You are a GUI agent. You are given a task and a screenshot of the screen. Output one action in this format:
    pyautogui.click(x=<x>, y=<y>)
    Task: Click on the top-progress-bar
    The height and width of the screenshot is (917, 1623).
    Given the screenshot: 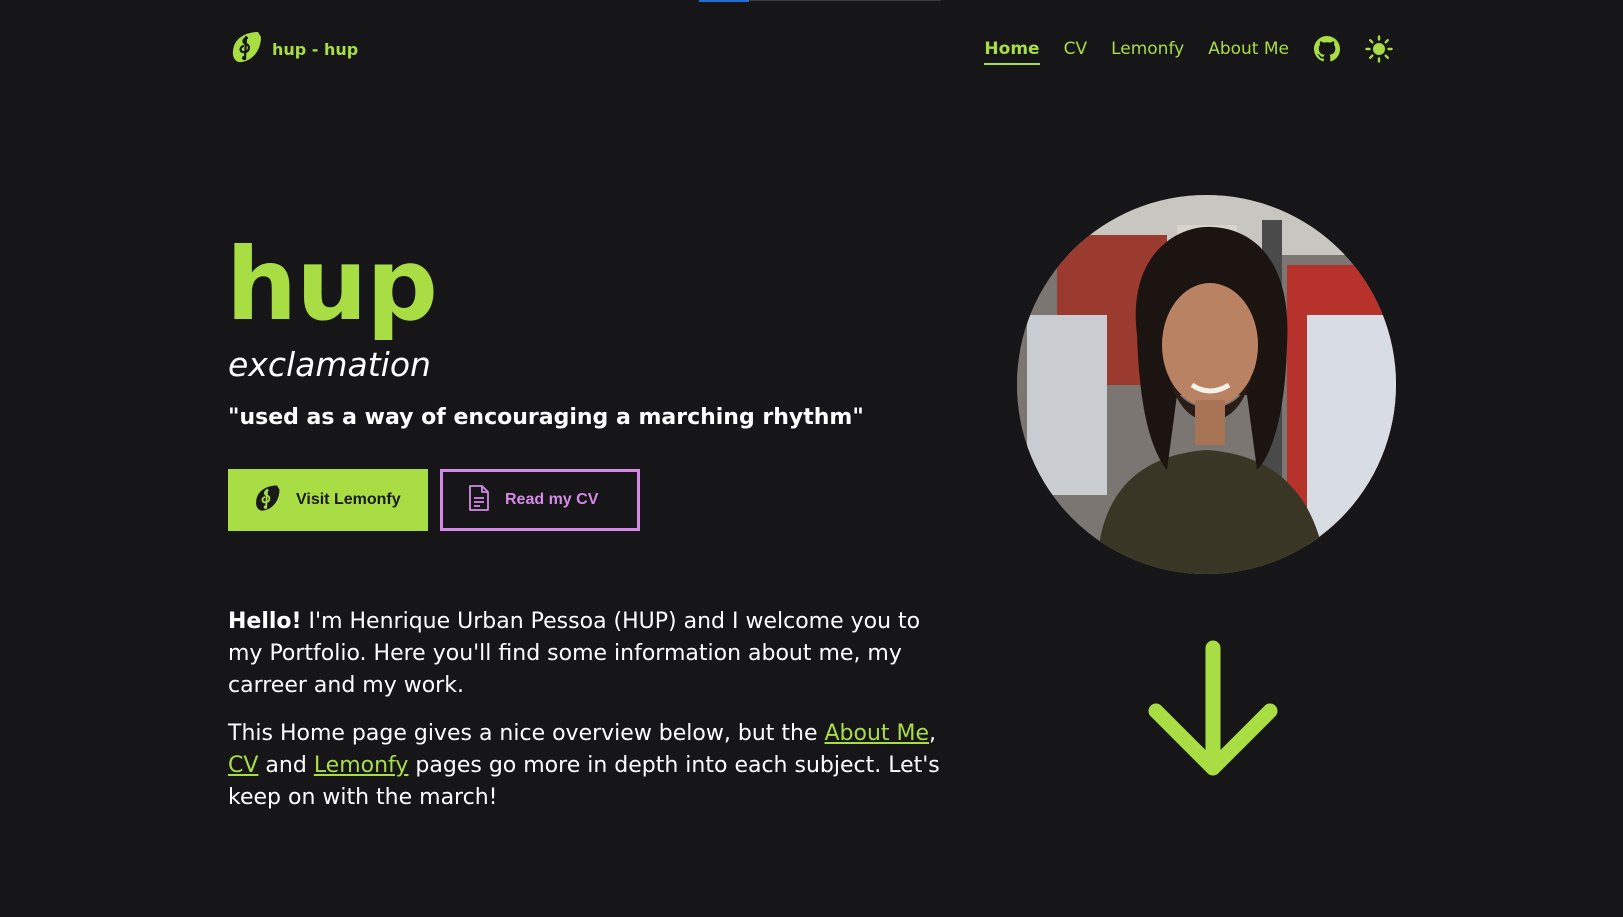 What is the action you would take?
    pyautogui.click(x=820, y=1)
    